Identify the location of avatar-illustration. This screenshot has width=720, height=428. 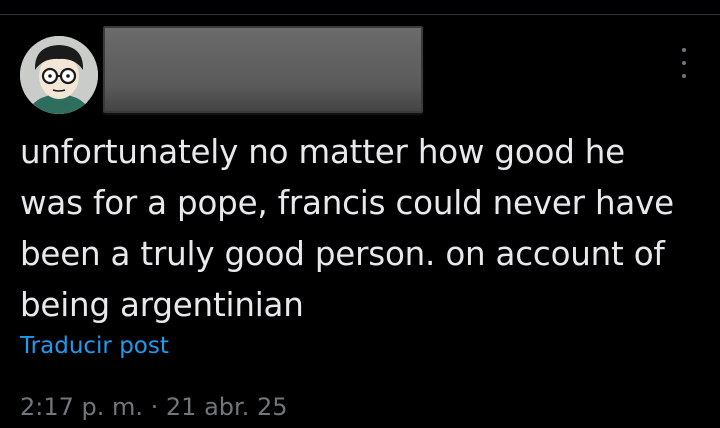
(59, 75).